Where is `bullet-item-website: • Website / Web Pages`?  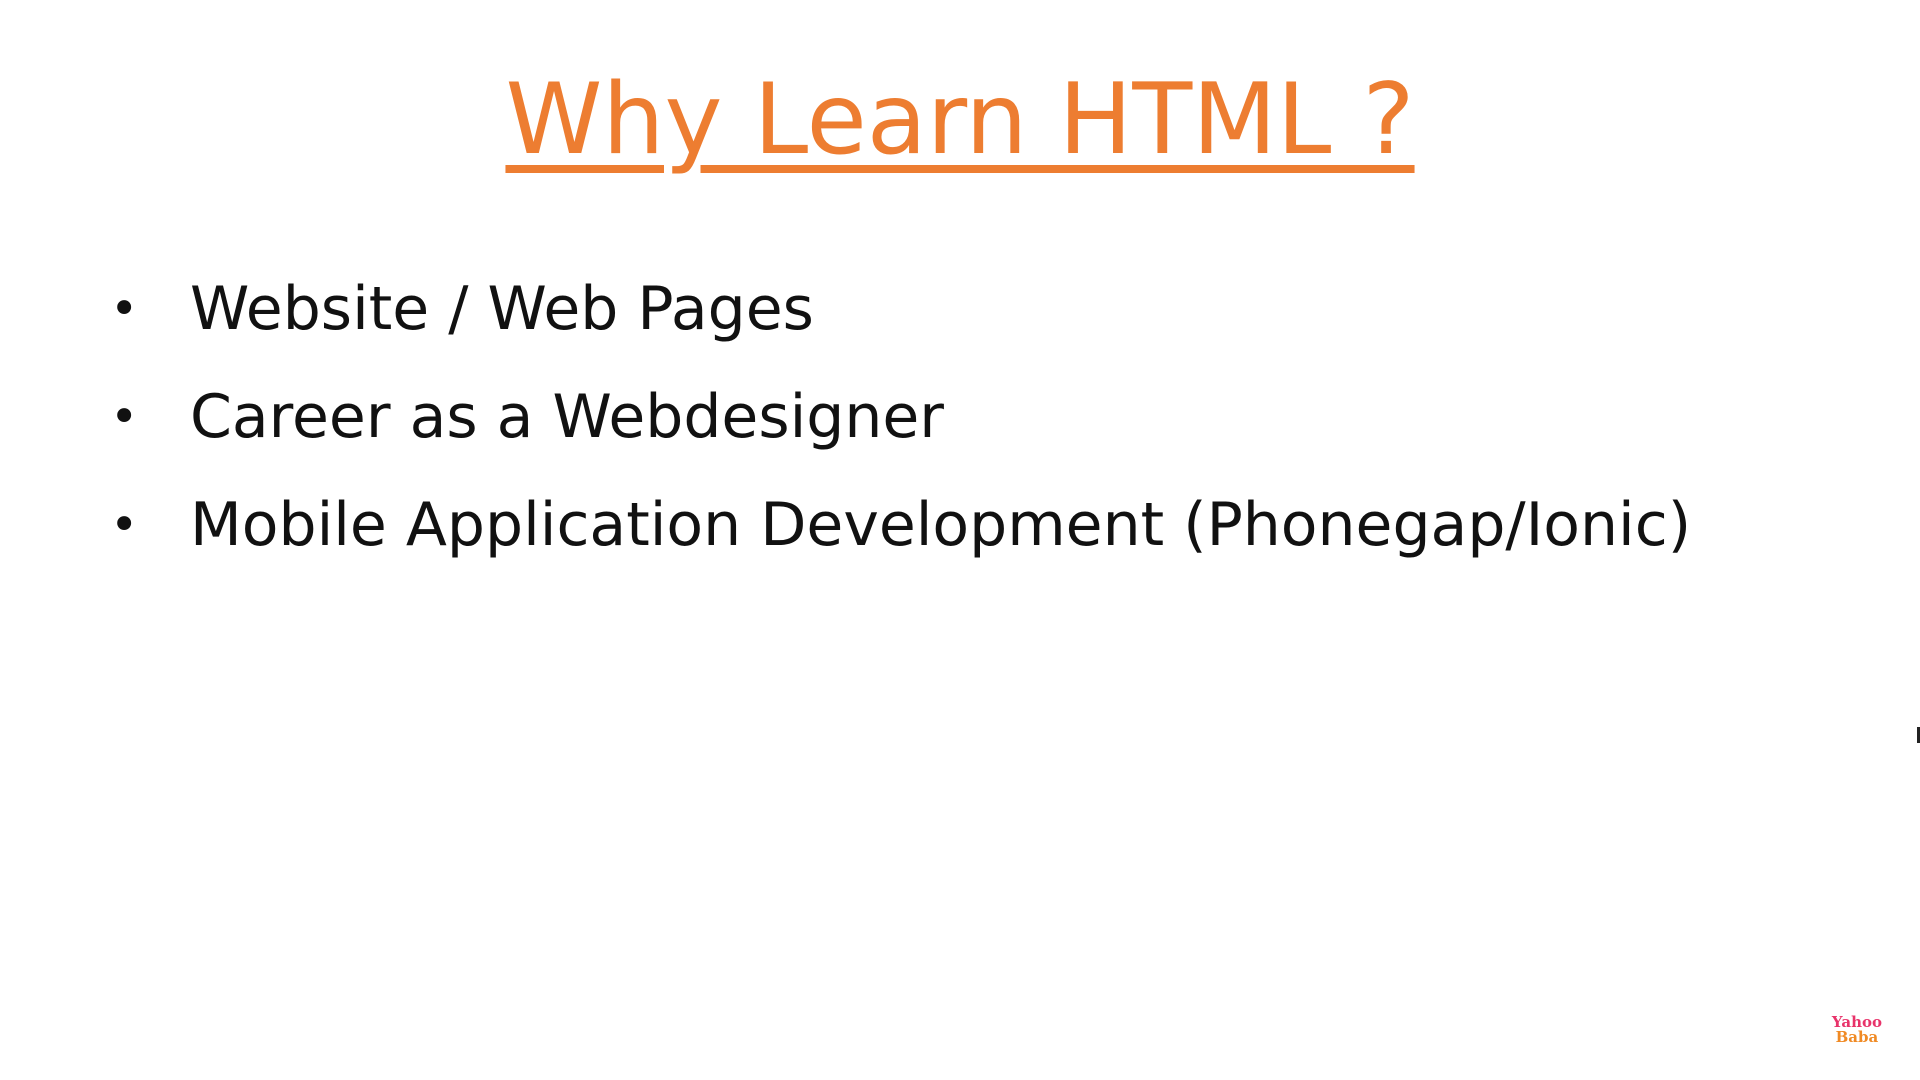
bullet-item-website: • Website / Web Pages is located at coordinates (900, 309).